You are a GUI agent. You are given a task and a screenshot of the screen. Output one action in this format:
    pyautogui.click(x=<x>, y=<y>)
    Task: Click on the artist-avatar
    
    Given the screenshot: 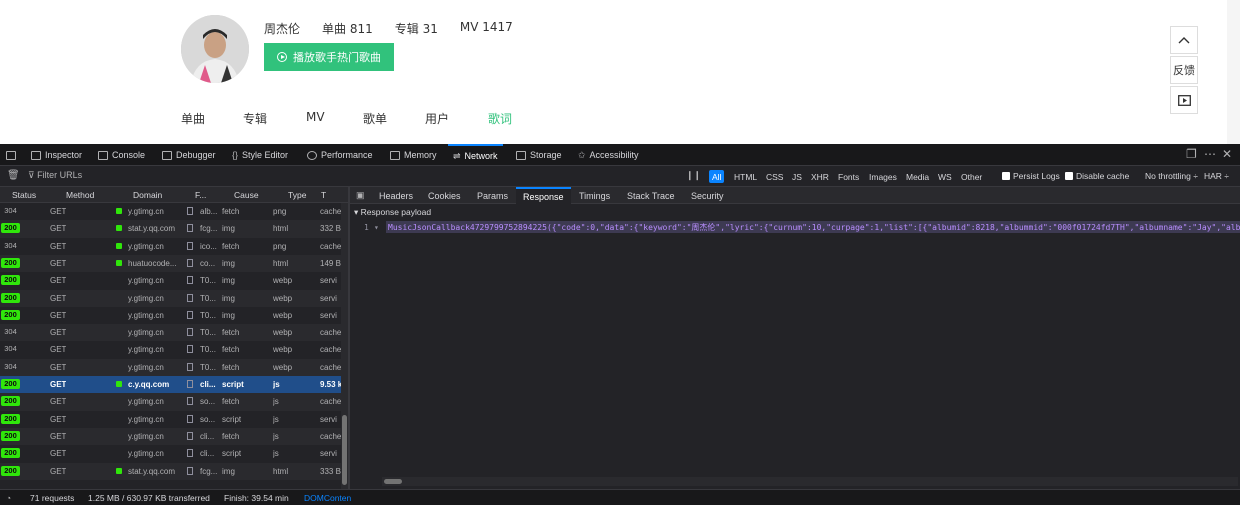 What is the action you would take?
    pyautogui.click(x=215, y=49)
    